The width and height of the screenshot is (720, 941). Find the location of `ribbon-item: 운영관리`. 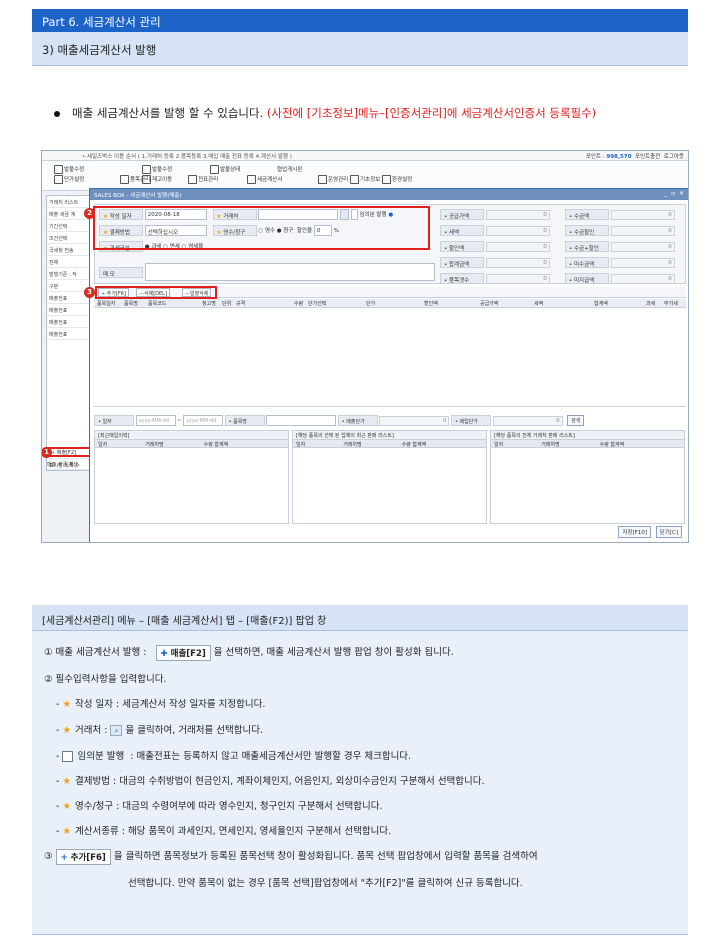

ribbon-item: 운영관리 is located at coordinates (333, 179).